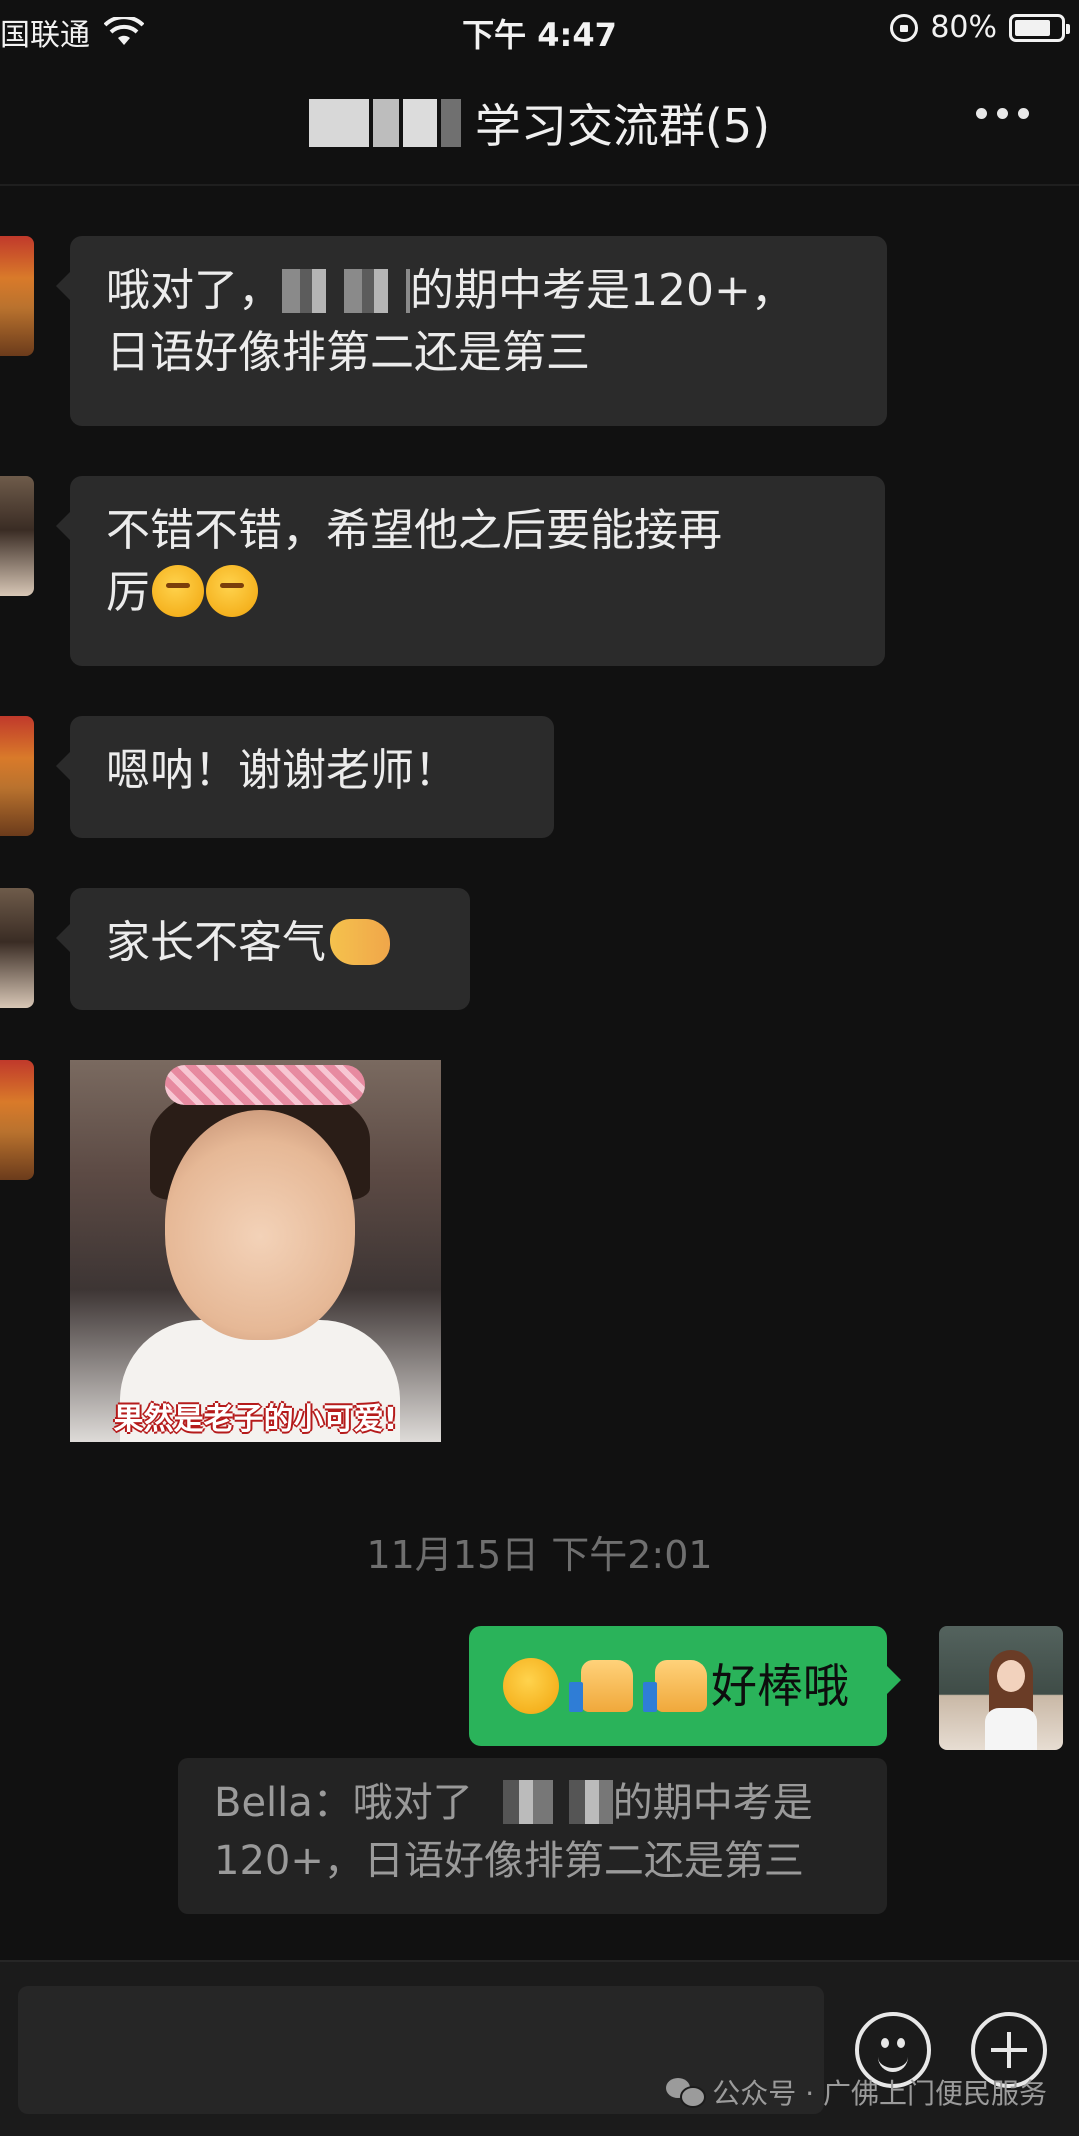 The width and height of the screenshot is (1079, 2136). What do you see at coordinates (477, 593) in the screenshot?
I see `message-line: 厉` at bounding box center [477, 593].